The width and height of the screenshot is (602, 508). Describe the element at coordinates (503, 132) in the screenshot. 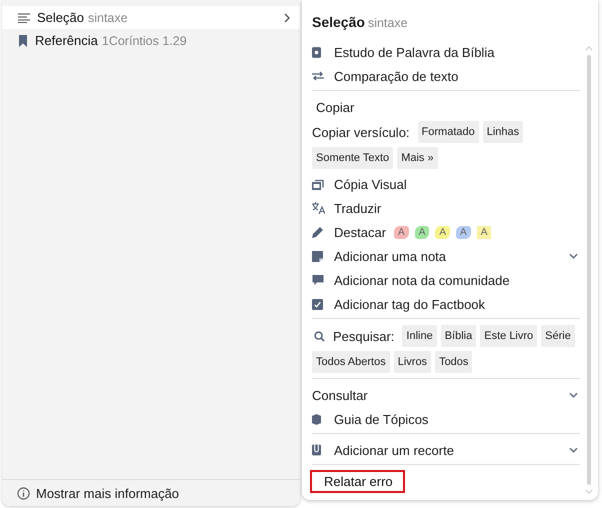

I see `option-chip: Linhas` at that location.